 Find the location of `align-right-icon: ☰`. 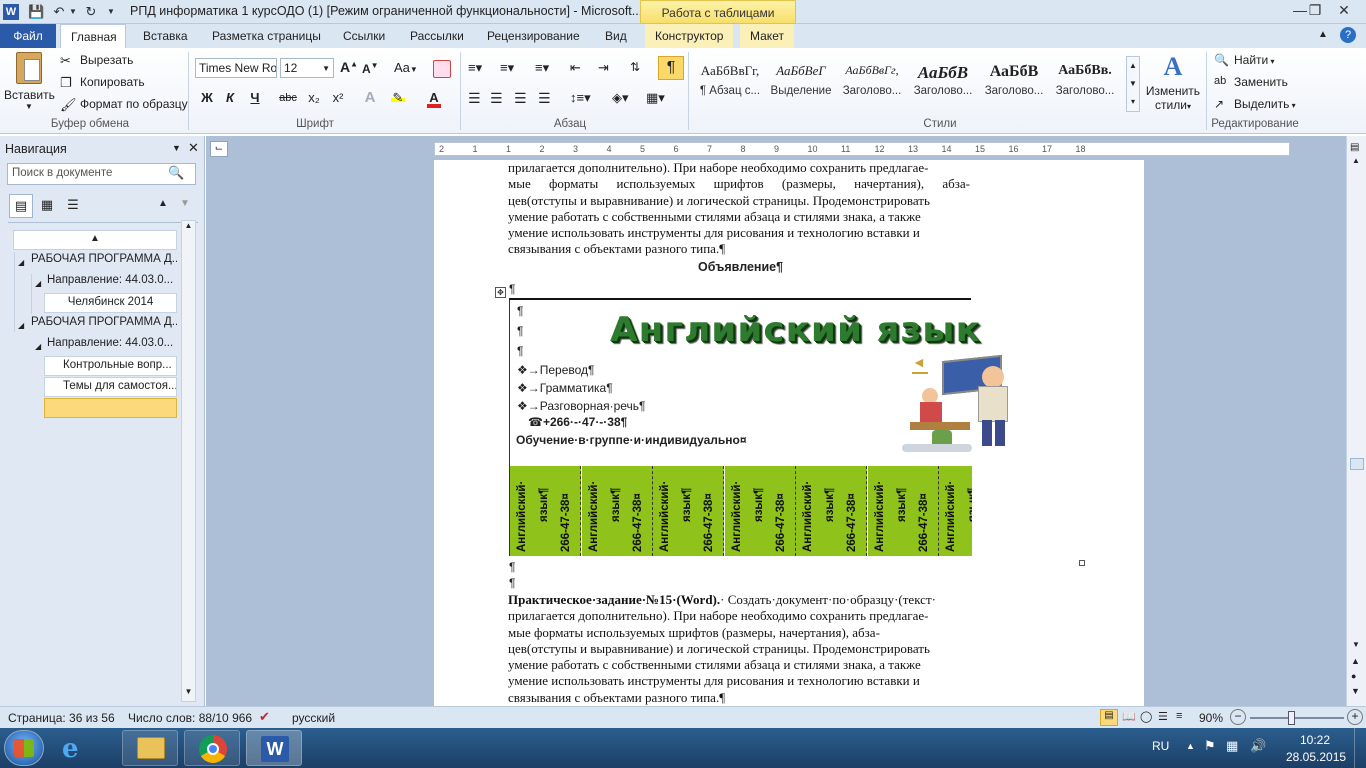

align-right-icon: ☰ is located at coordinates (520, 98).